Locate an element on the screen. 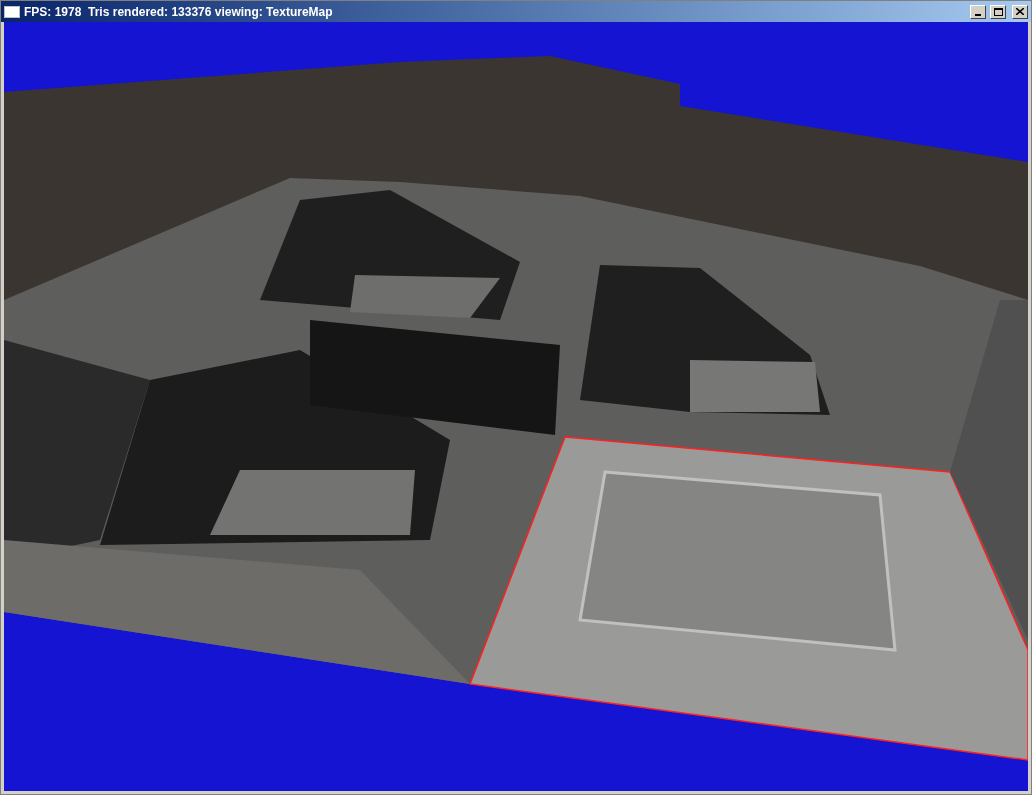  minimize-button is located at coordinates (978, 11).